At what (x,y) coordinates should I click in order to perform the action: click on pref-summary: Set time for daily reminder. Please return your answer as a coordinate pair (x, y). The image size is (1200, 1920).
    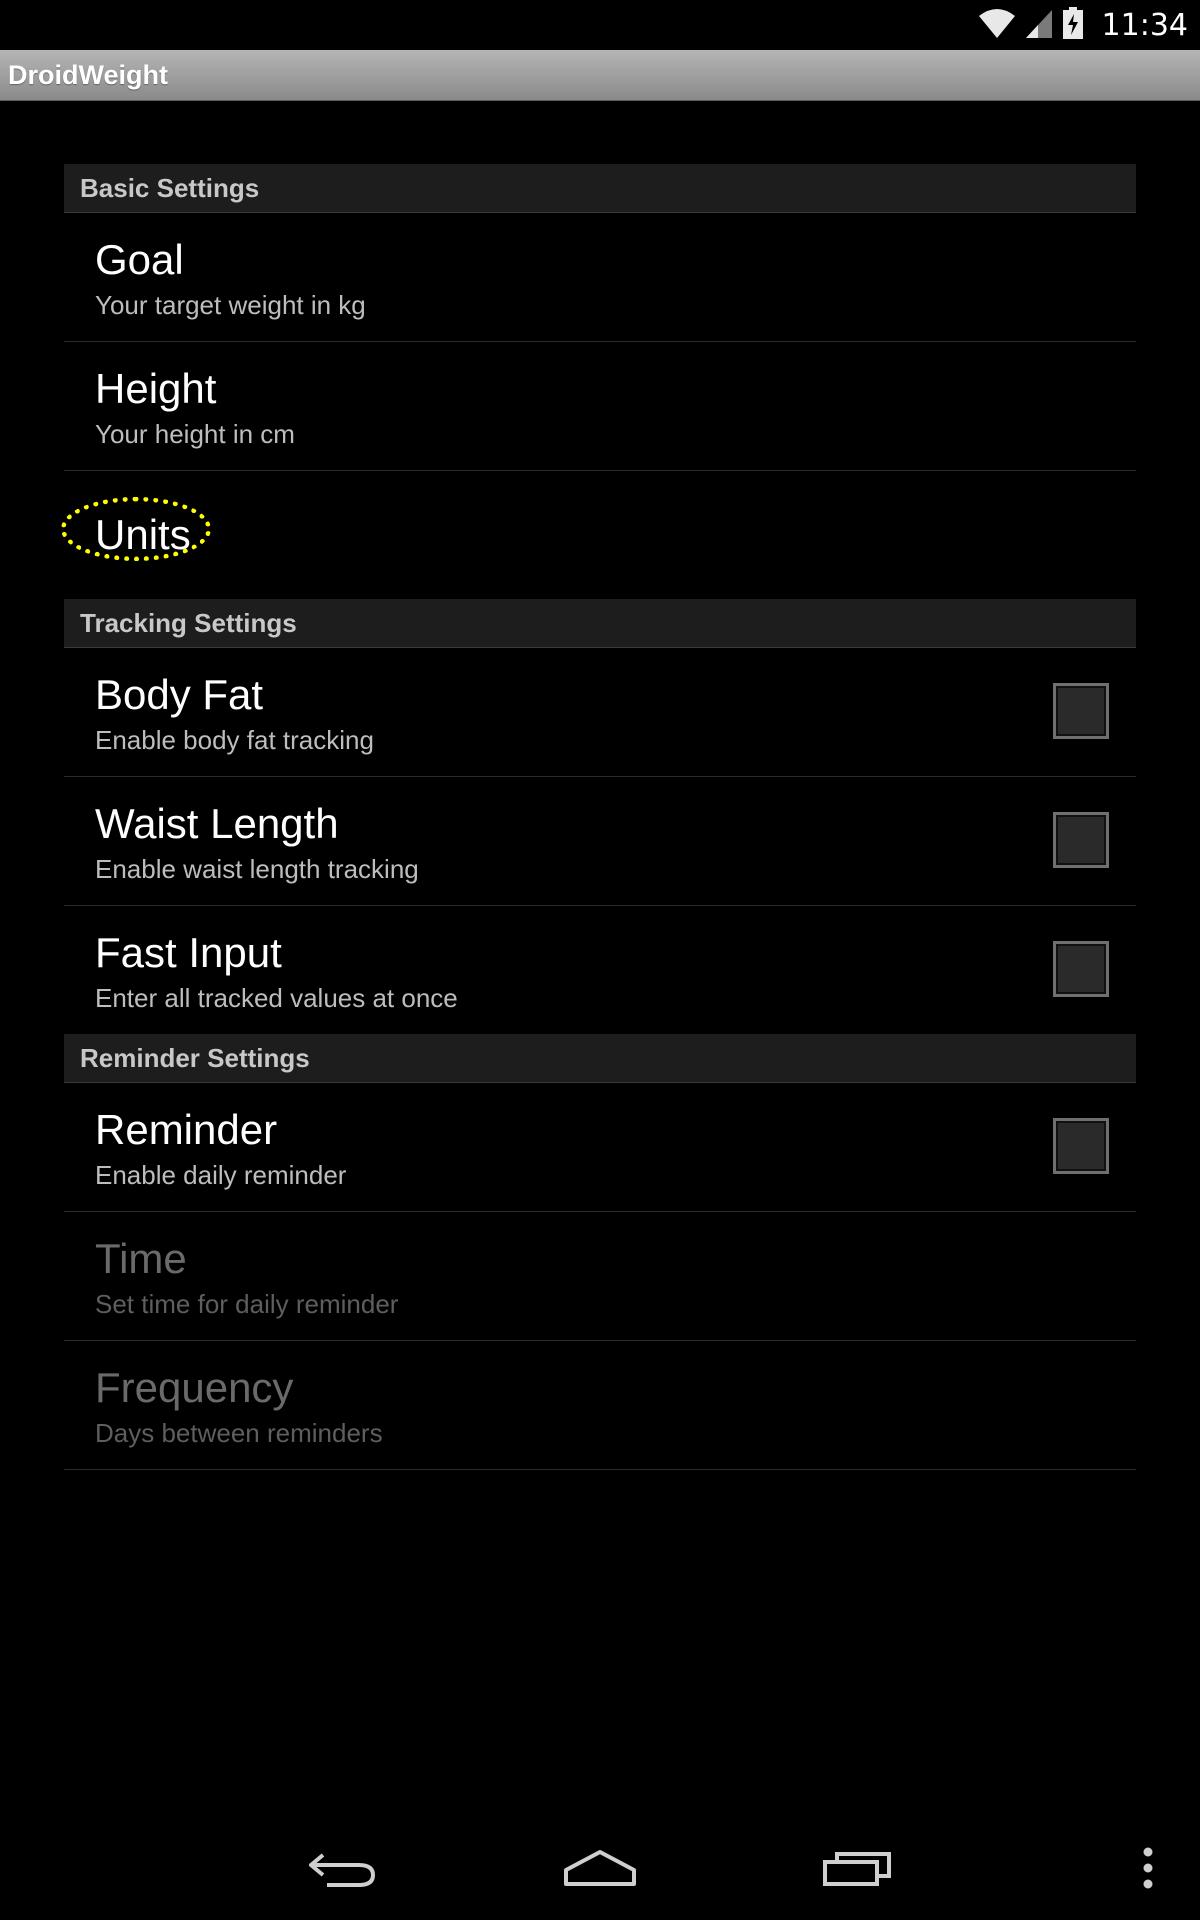
    Looking at the image, I should click on (247, 1304).